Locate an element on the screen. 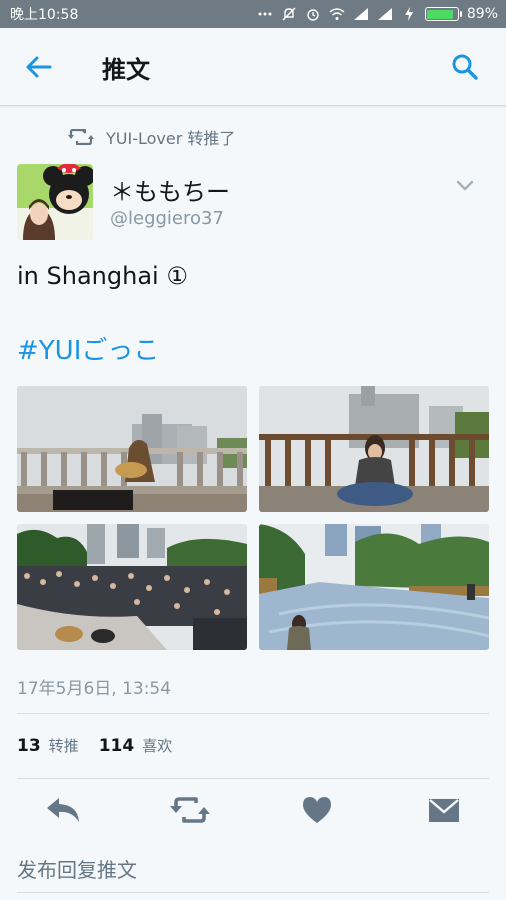  like-button is located at coordinates (317, 810).